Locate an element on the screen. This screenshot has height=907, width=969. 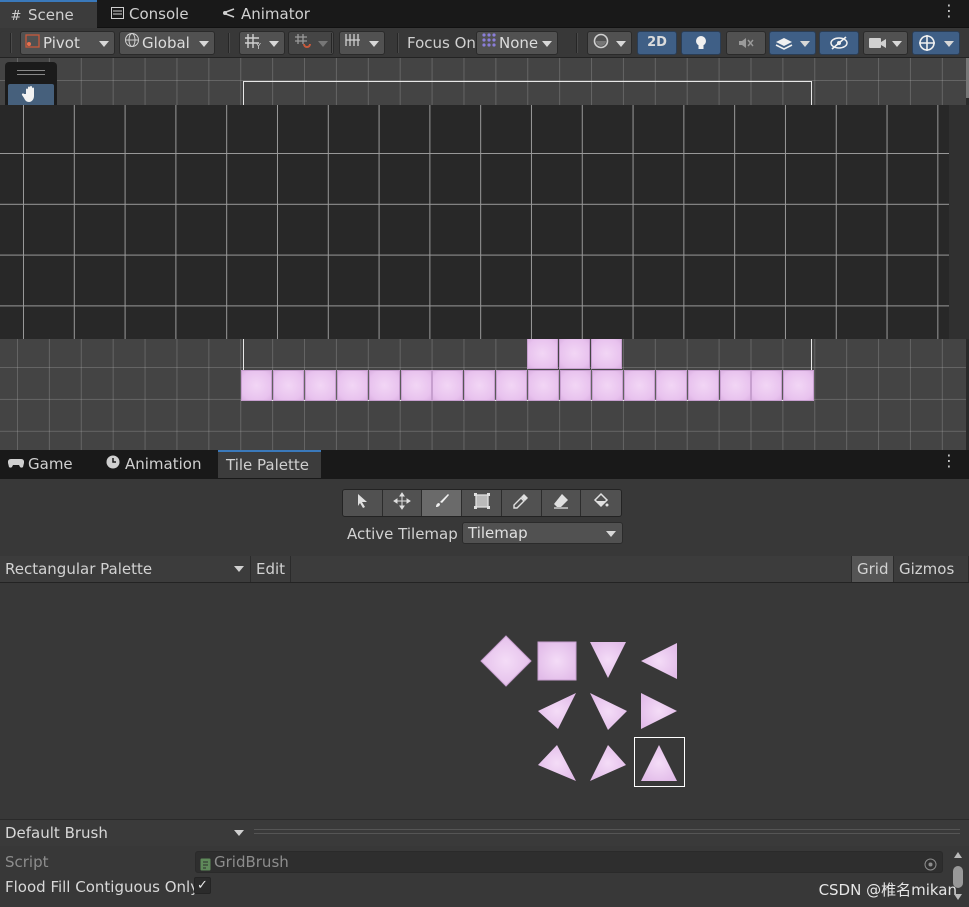
inspector-scrollbar is located at coordinates (958, 876).